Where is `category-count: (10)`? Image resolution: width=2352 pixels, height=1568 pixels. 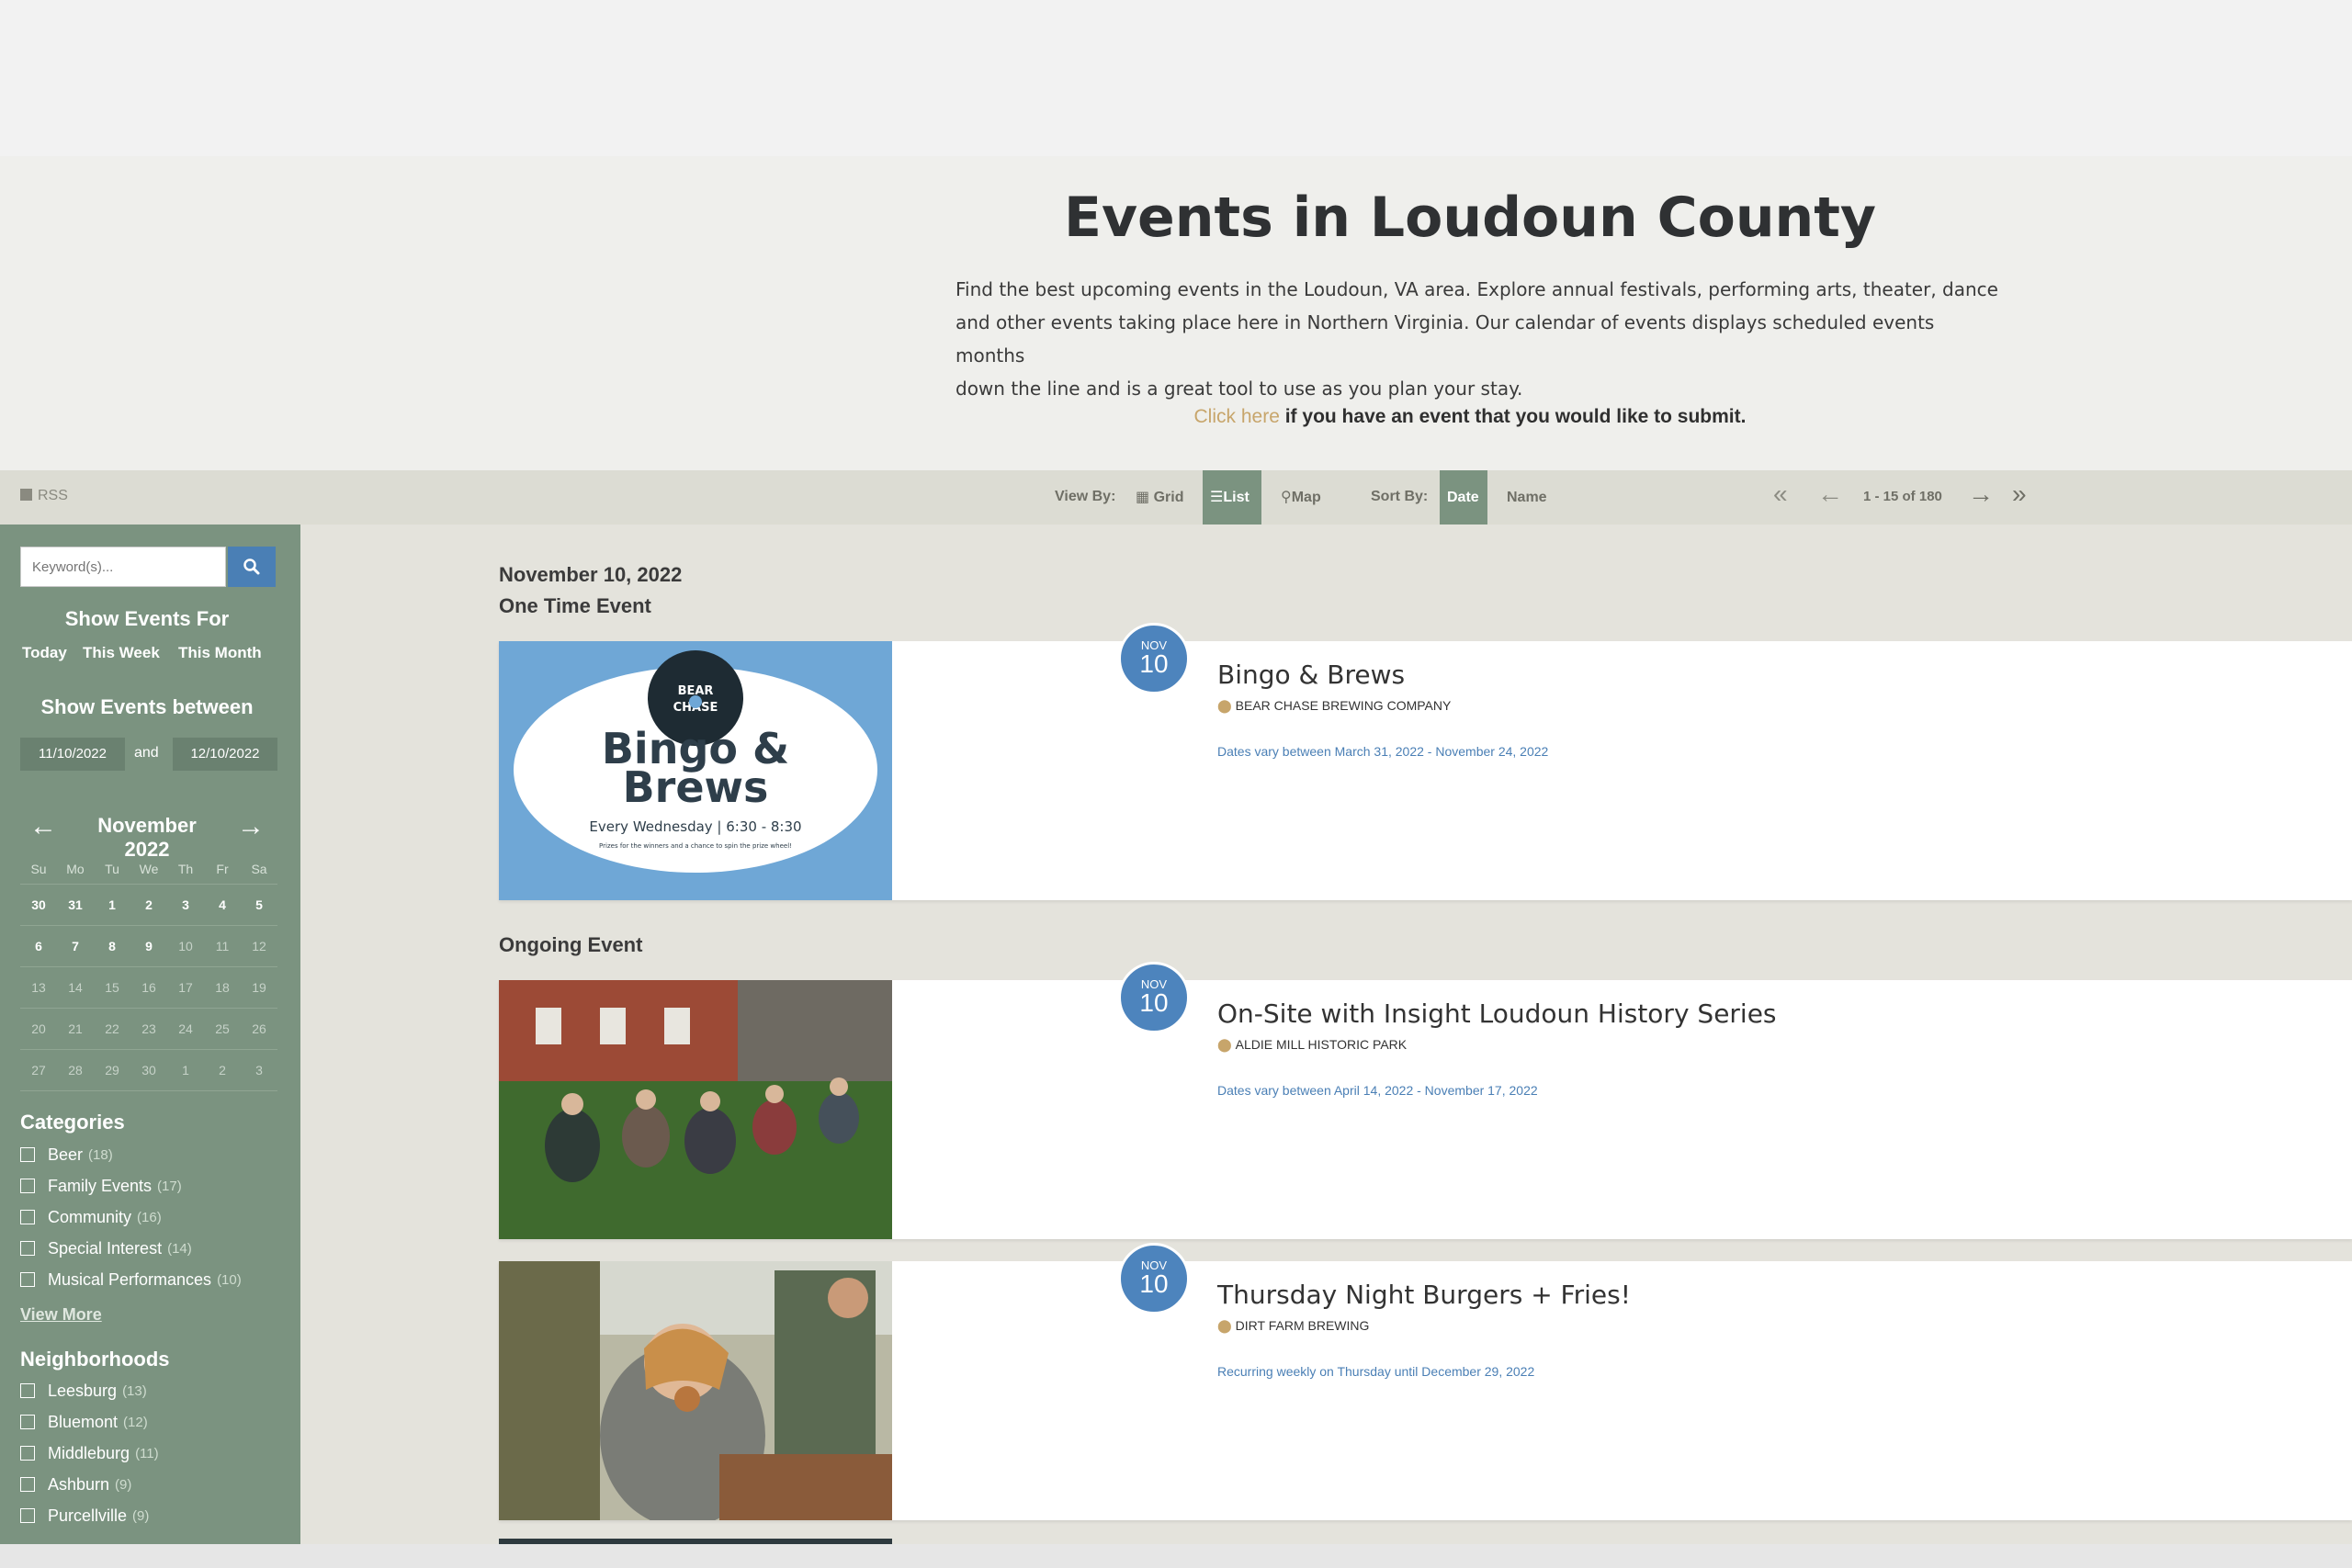 category-count: (10) is located at coordinates (229, 1280).